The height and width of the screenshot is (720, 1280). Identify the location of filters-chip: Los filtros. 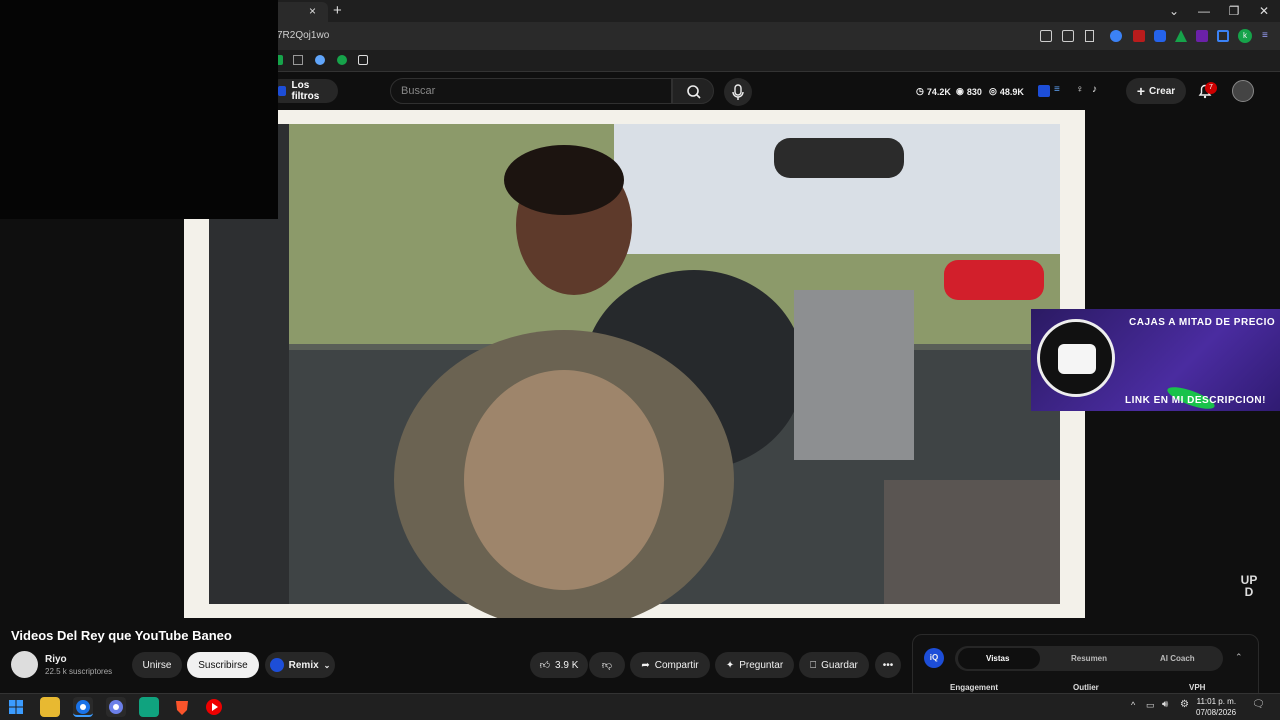
(303, 91).